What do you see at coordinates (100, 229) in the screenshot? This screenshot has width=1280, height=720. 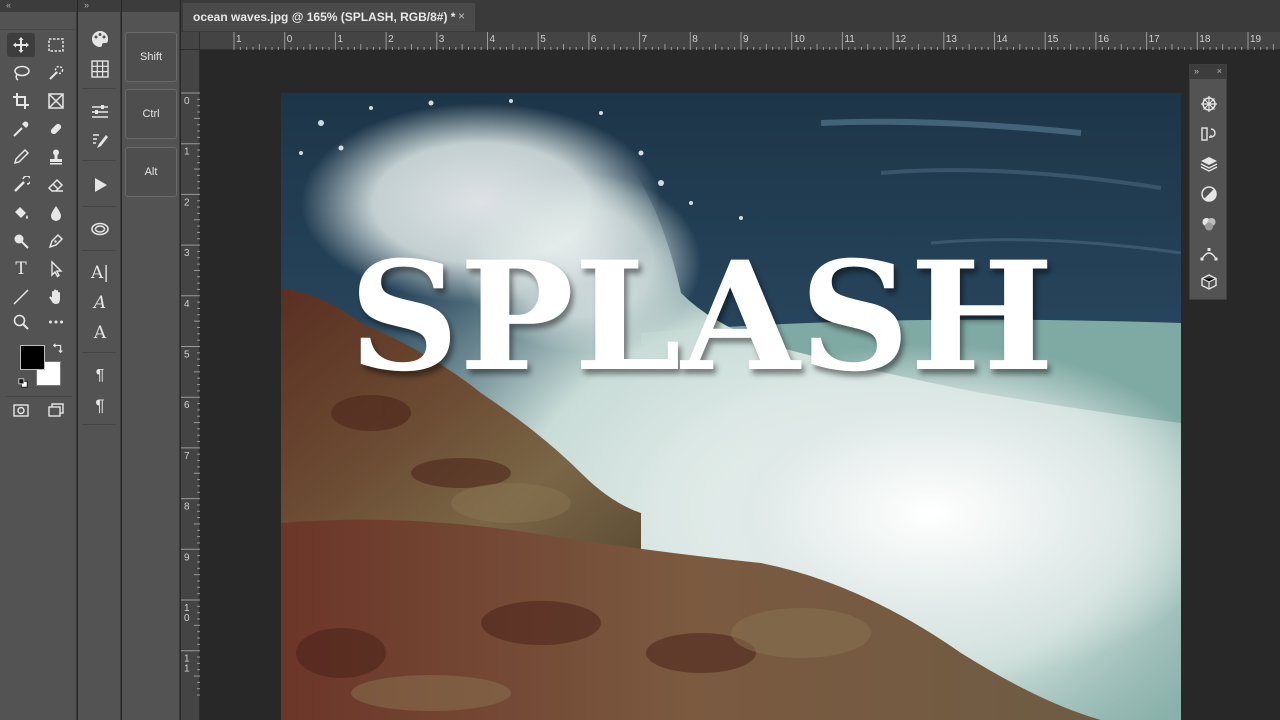 I see `libraries-icon` at bounding box center [100, 229].